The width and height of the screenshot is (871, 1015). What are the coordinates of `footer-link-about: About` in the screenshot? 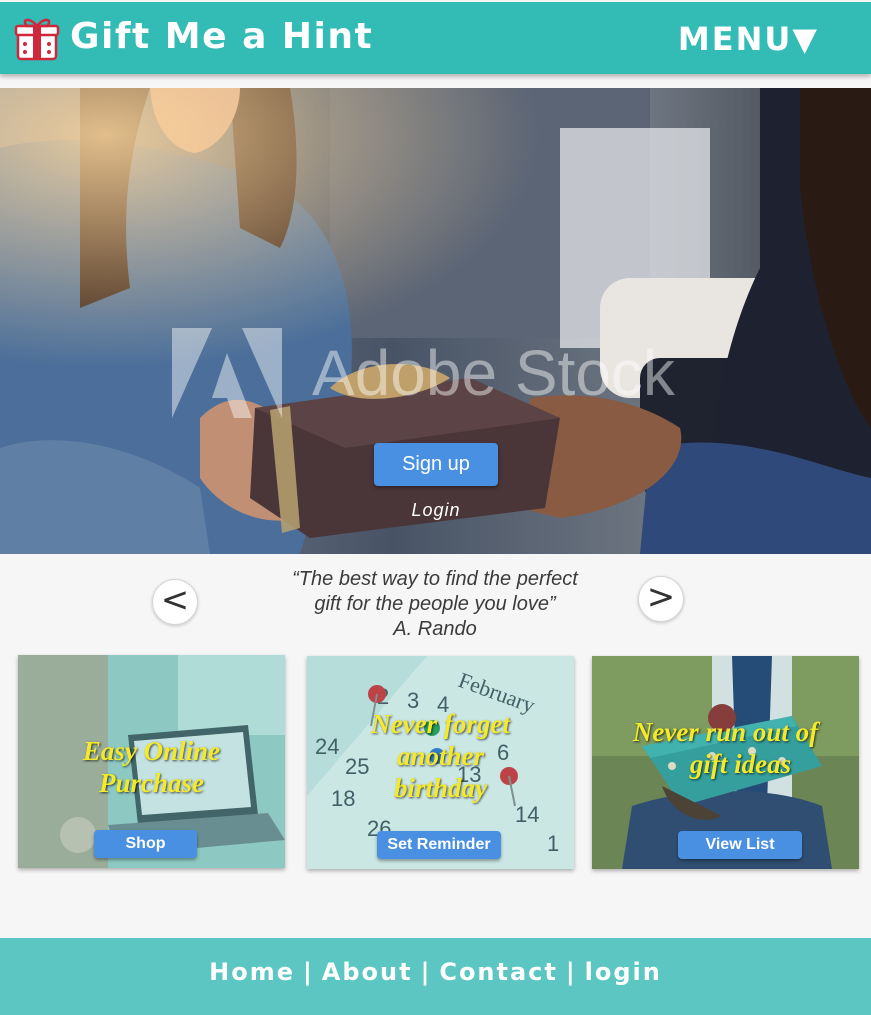 It's located at (367, 972).